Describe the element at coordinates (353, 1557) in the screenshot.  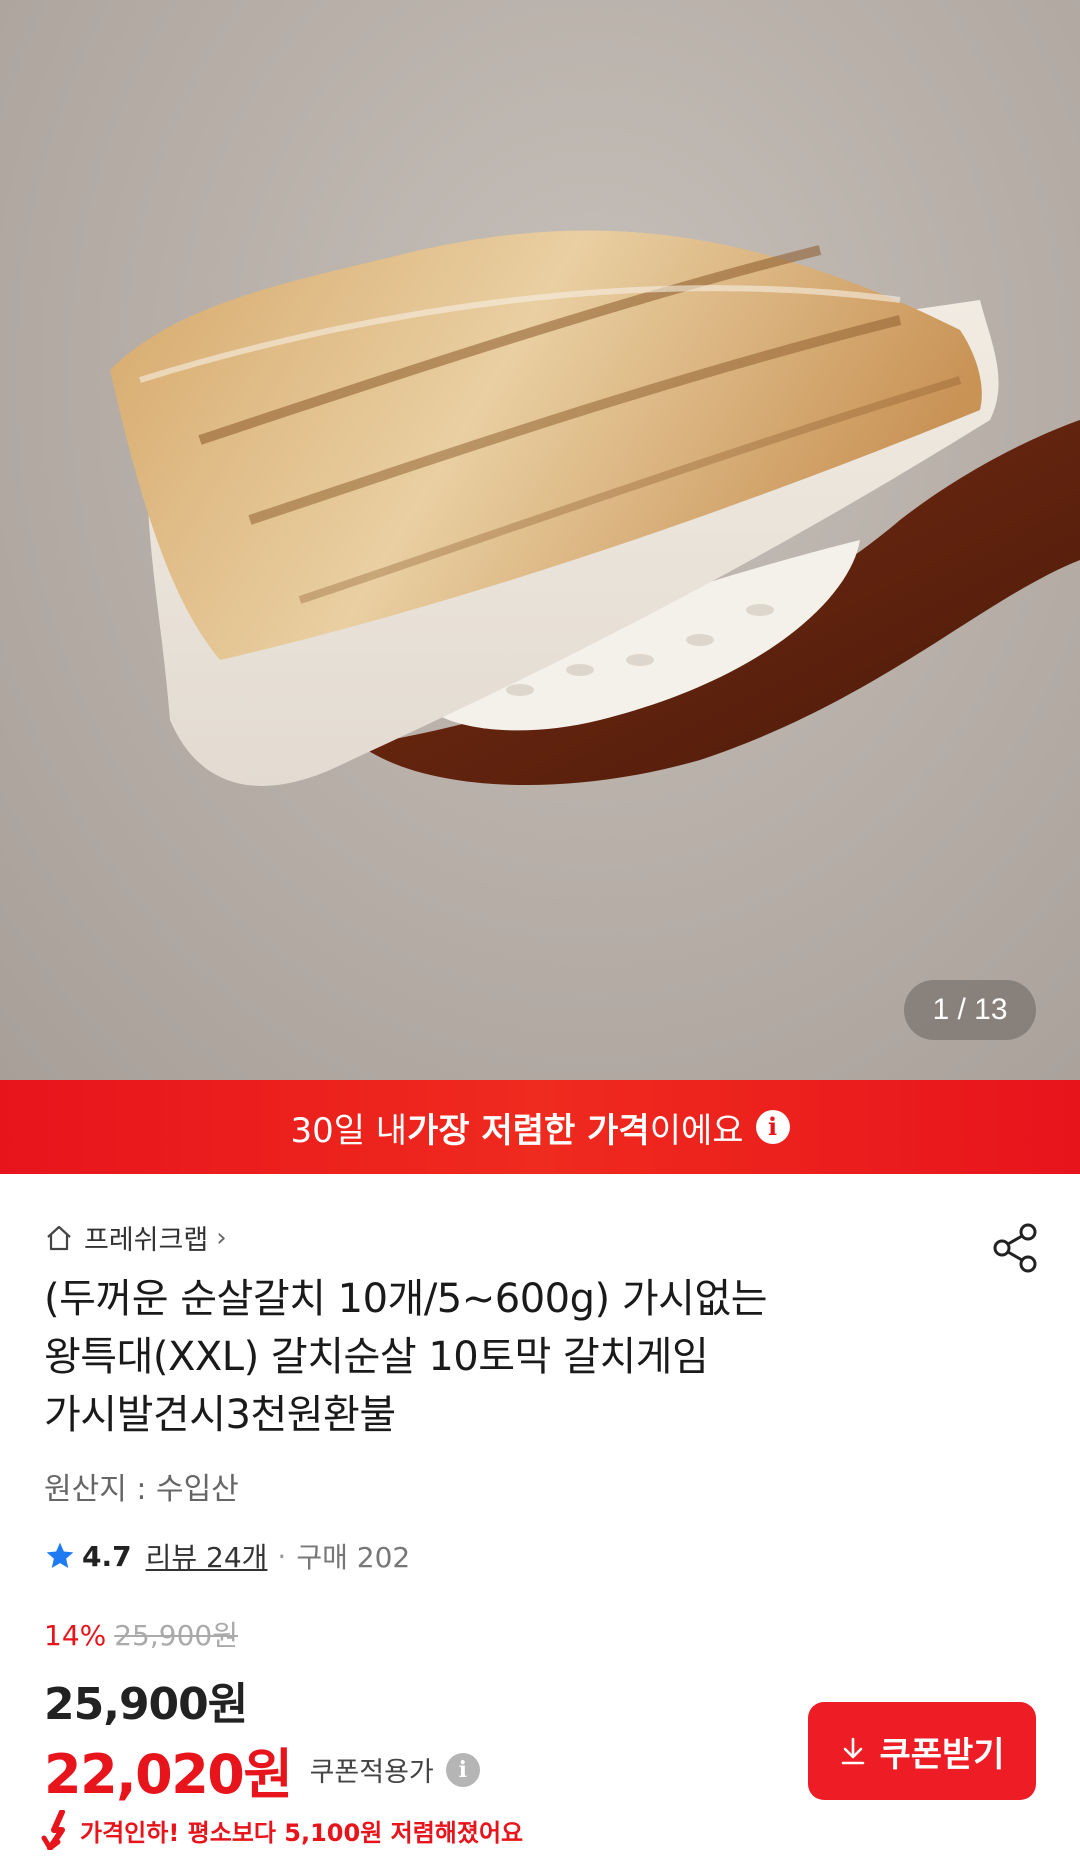
I see `purchase-count: 구매 202` at that location.